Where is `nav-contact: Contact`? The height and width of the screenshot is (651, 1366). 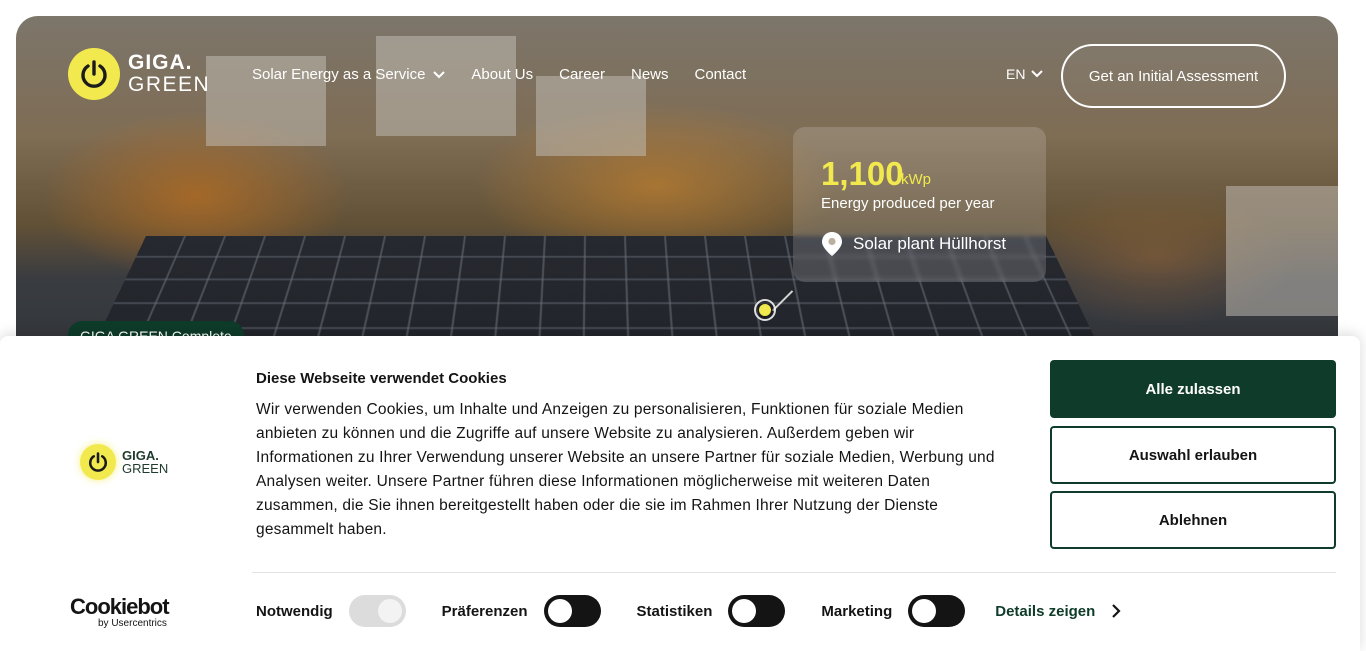 nav-contact: Contact is located at coordinates (721, 74).